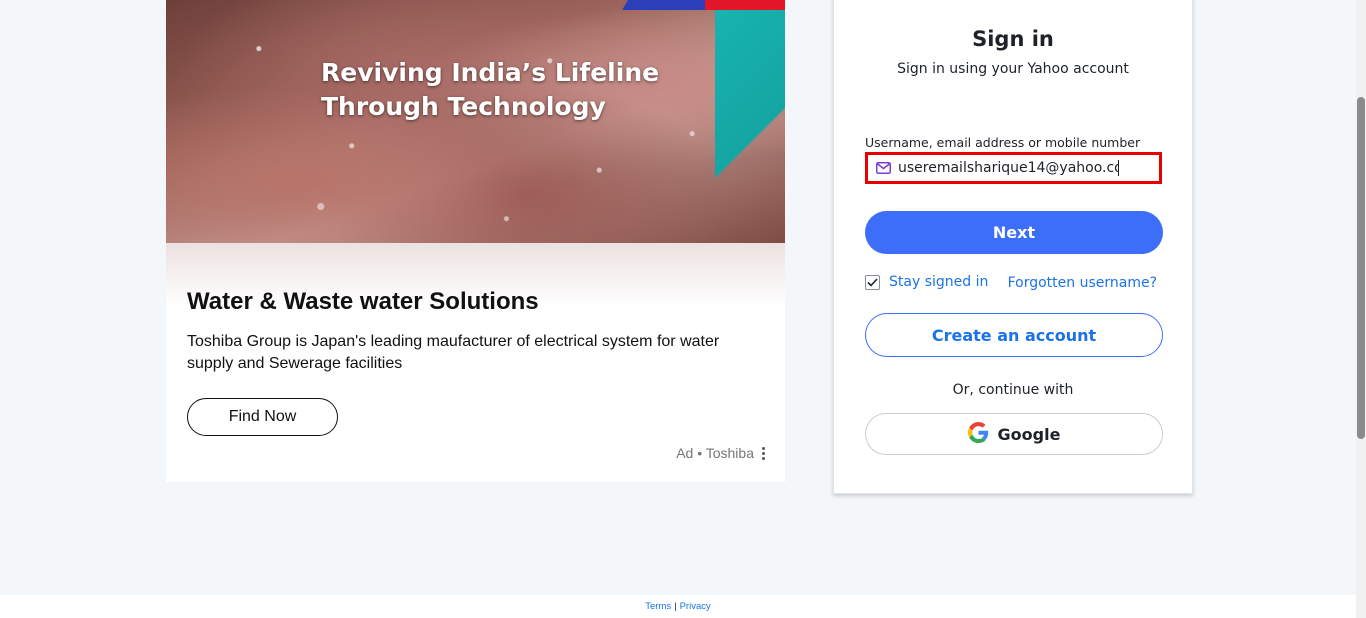 The height and width of the screenshot is (618, 1366). I want to click on ad-meta: Ad • Toshiba, so click(721, 453).